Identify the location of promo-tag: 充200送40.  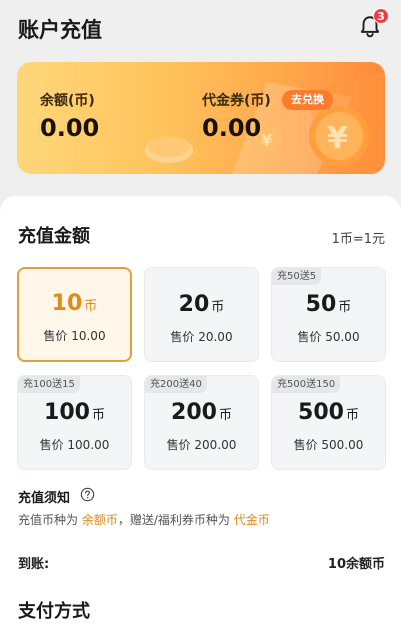
(176, 384).